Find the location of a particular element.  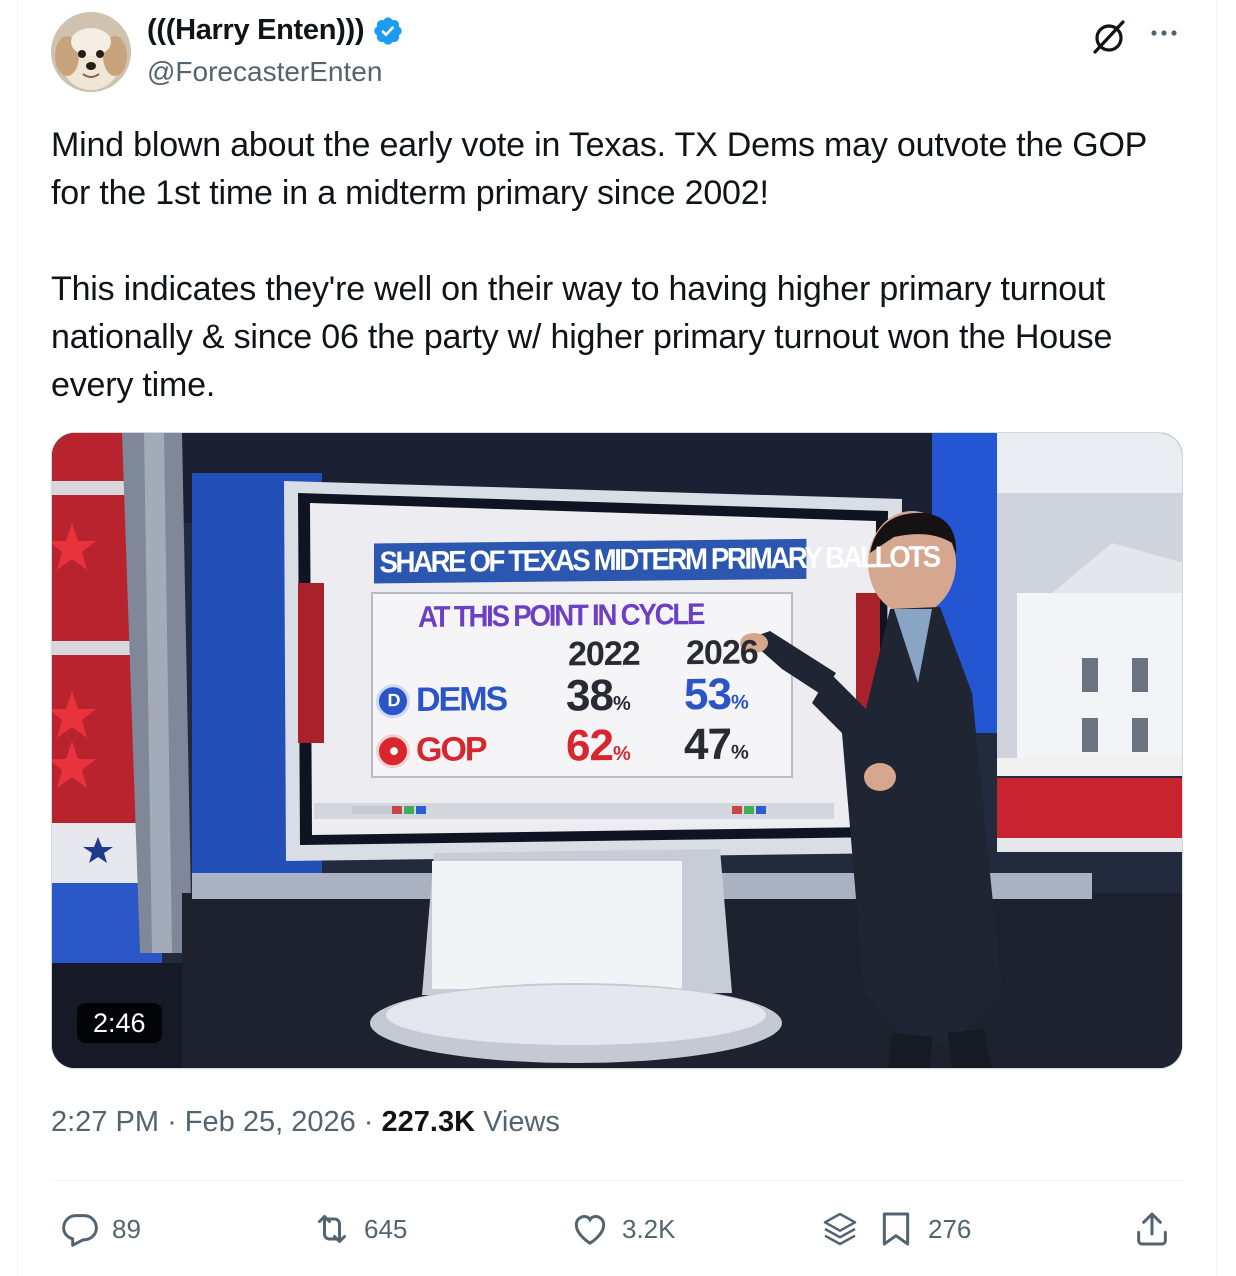

stack-layers-icon is located at coordinates (840, 1229).